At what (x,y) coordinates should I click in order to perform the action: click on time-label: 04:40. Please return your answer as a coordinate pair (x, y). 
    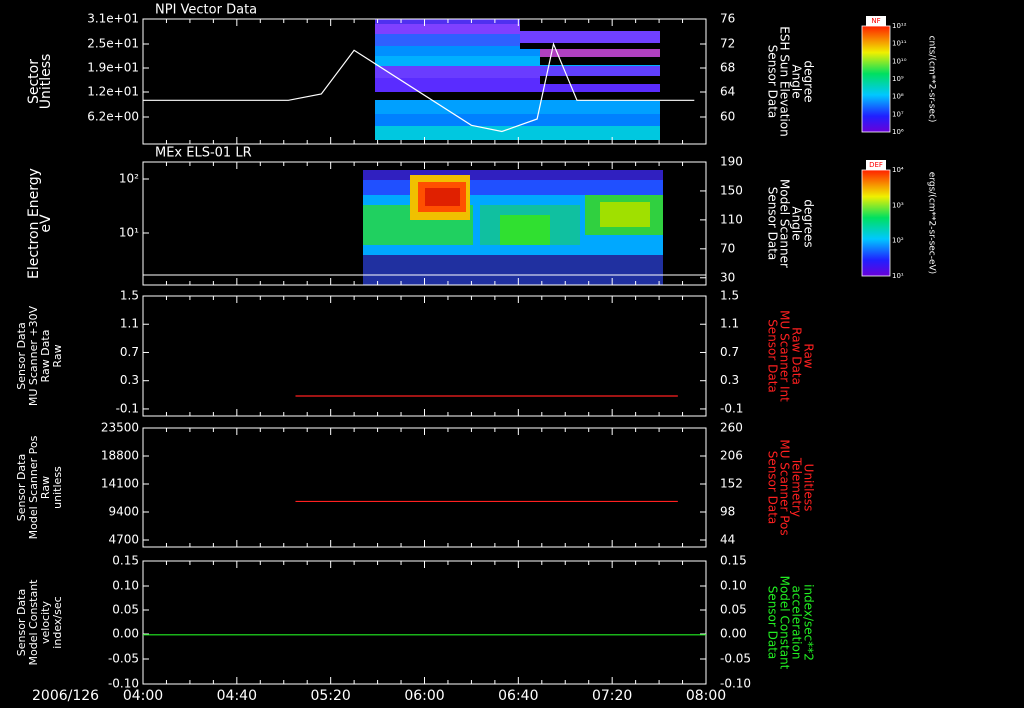
    Looking at the image, I should click on (237, 696).